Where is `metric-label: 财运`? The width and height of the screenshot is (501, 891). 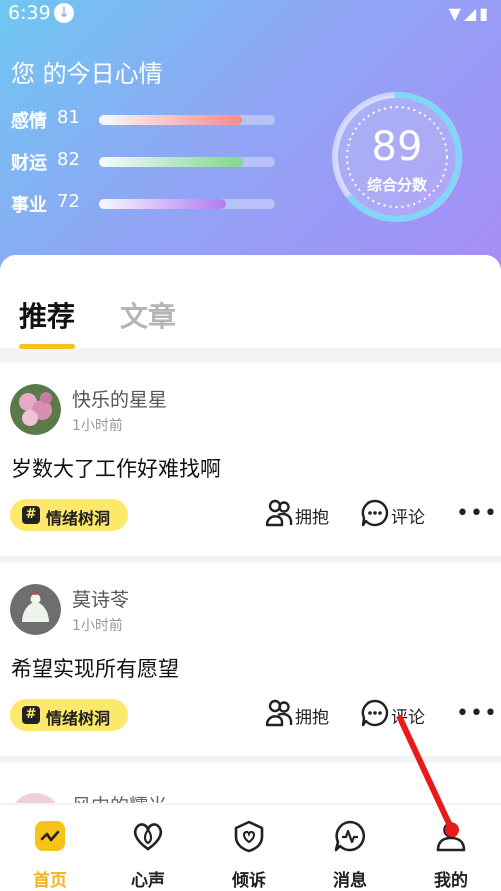
metric-label: 财运 is located at coordinates (29, 163).